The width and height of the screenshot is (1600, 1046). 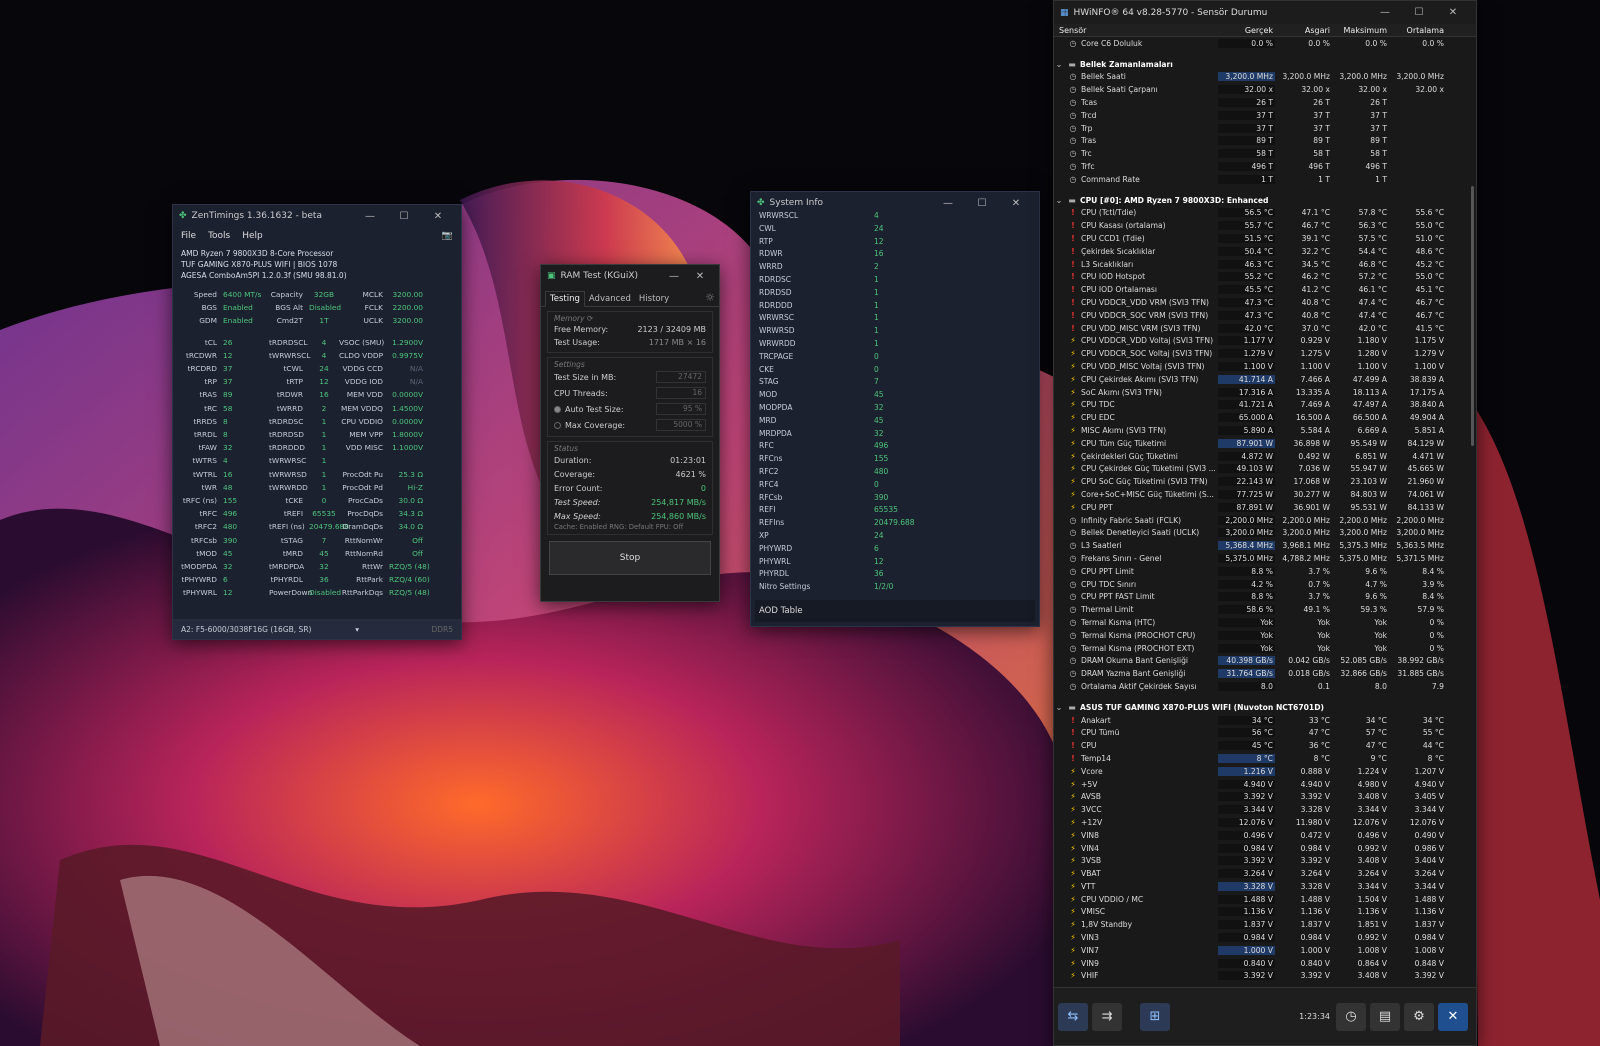 What do you see at coordinates (595, 425) in the screenshot?
I see `max-coverage-label: Max Coverage:` at bounding box center [595, 425].